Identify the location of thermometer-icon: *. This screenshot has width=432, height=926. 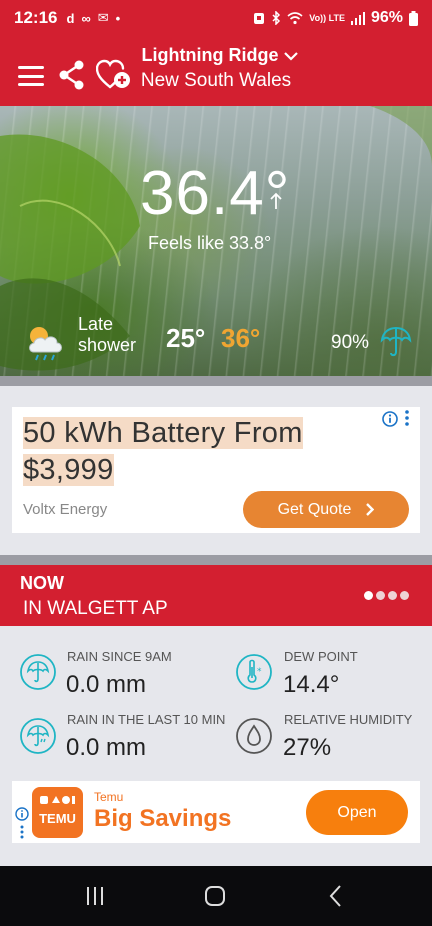
(254, 672).